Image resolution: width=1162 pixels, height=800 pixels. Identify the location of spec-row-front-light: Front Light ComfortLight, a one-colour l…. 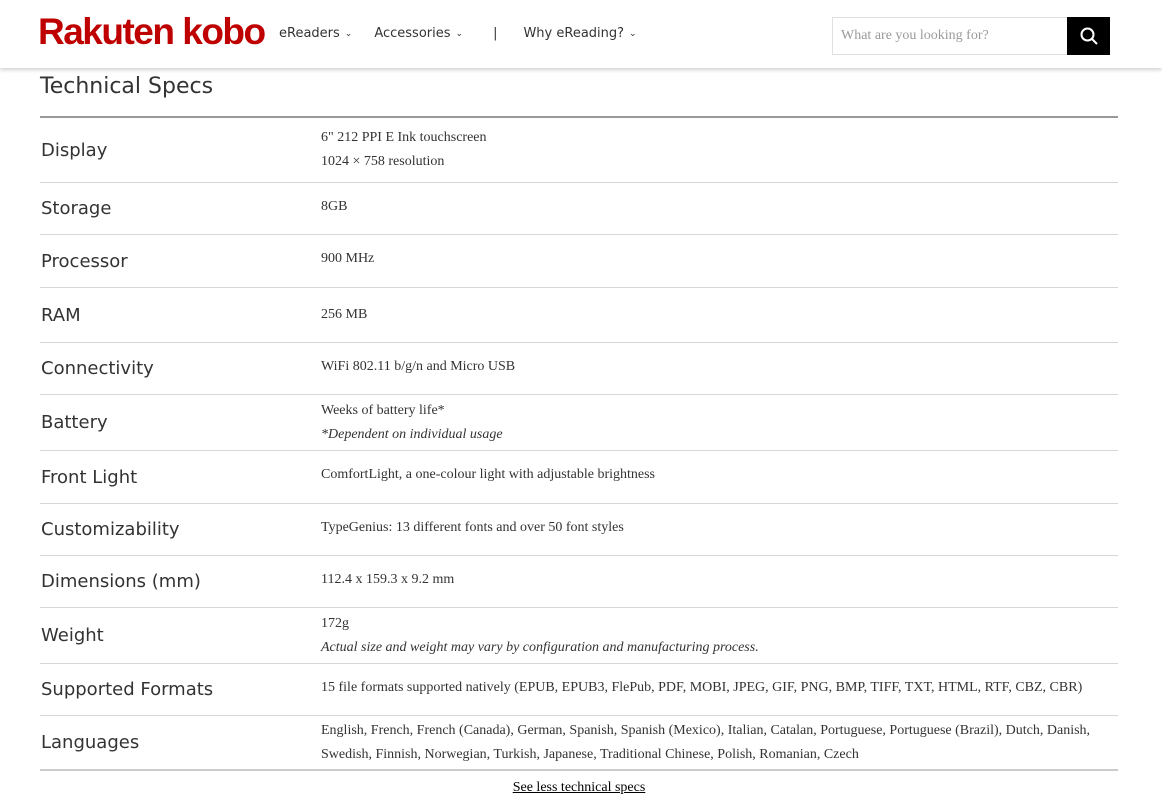
(579, 477).